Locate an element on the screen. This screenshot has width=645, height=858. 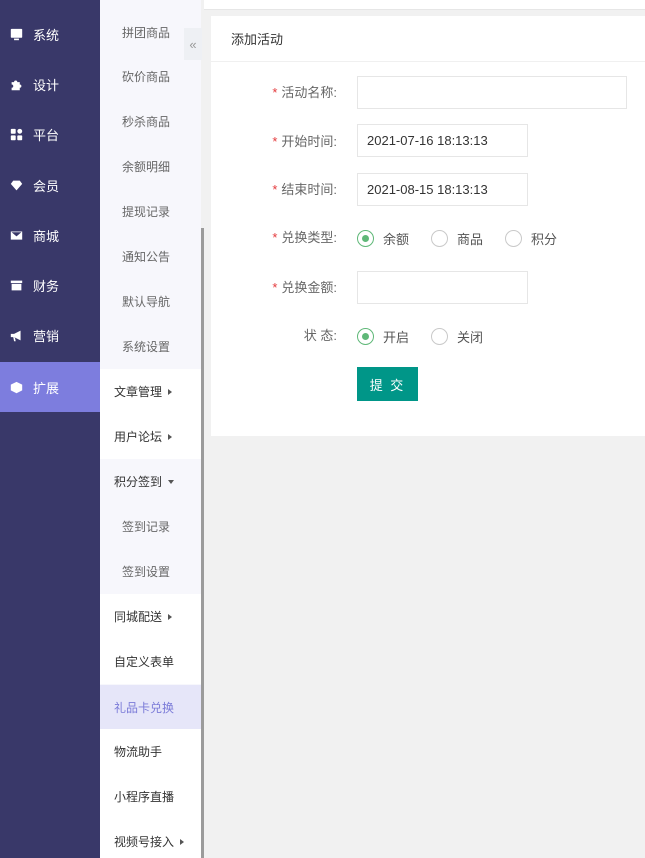
sidebar-sub-label: 系统设置 is located at coordinates (146, 347).